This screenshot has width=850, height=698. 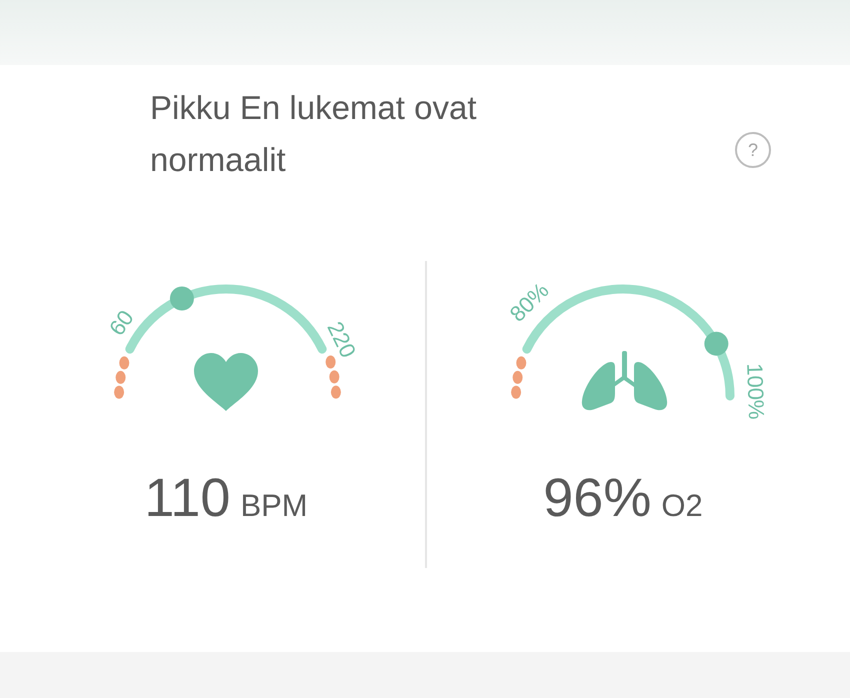 I want to click on high-range-dots, so click(x=333, y=377).